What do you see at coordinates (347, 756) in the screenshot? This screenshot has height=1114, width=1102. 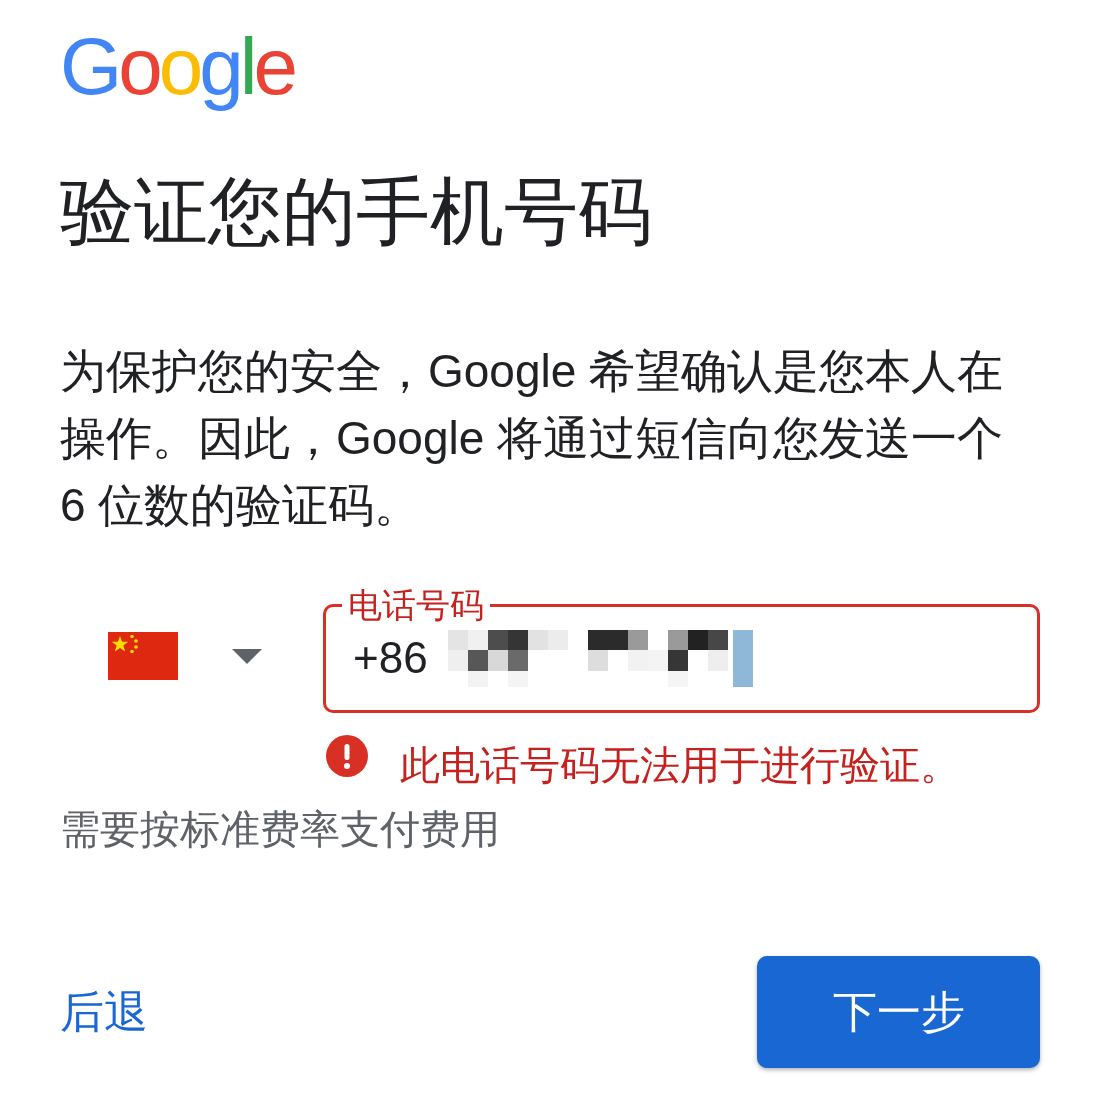 I see `error-icon` at bounding box center [347, 756].